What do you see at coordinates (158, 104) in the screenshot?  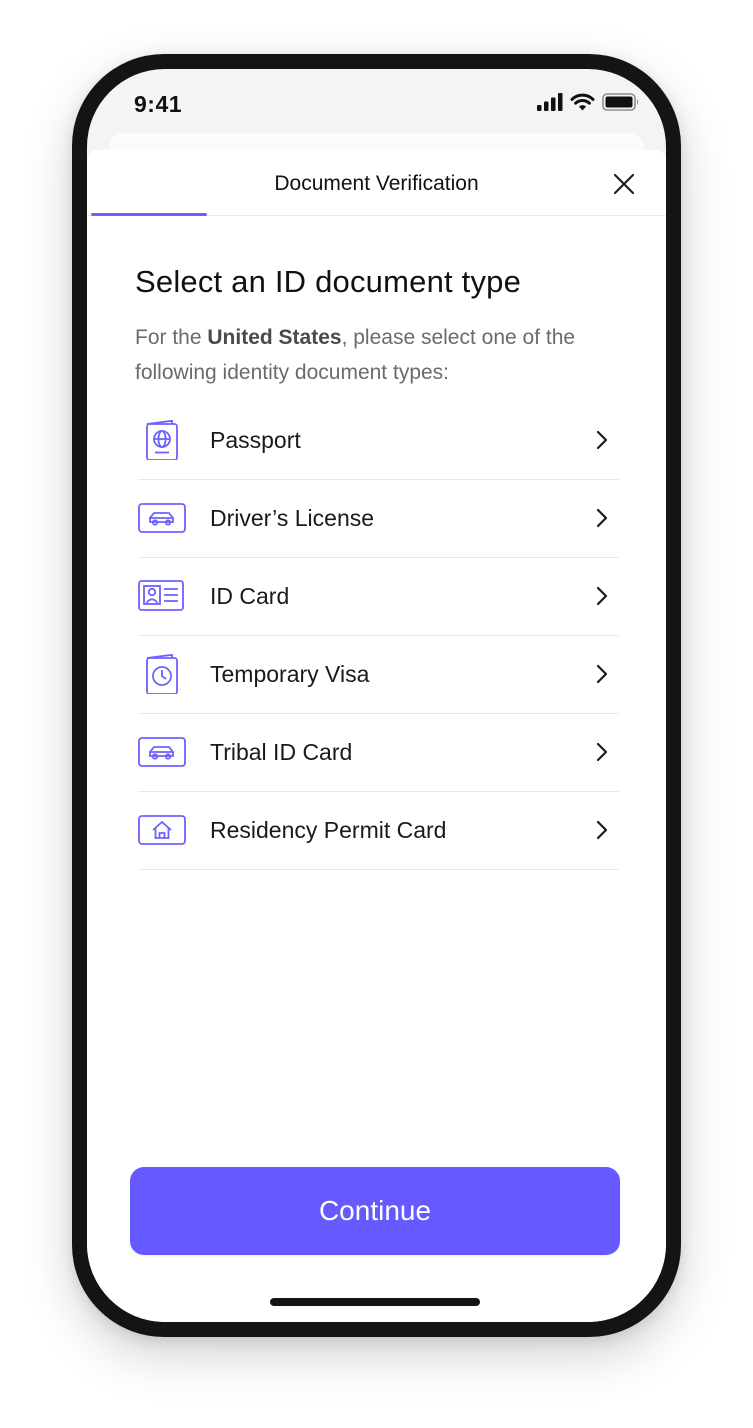 I see `status-time: 9:41` at bounding box center [158, 104].